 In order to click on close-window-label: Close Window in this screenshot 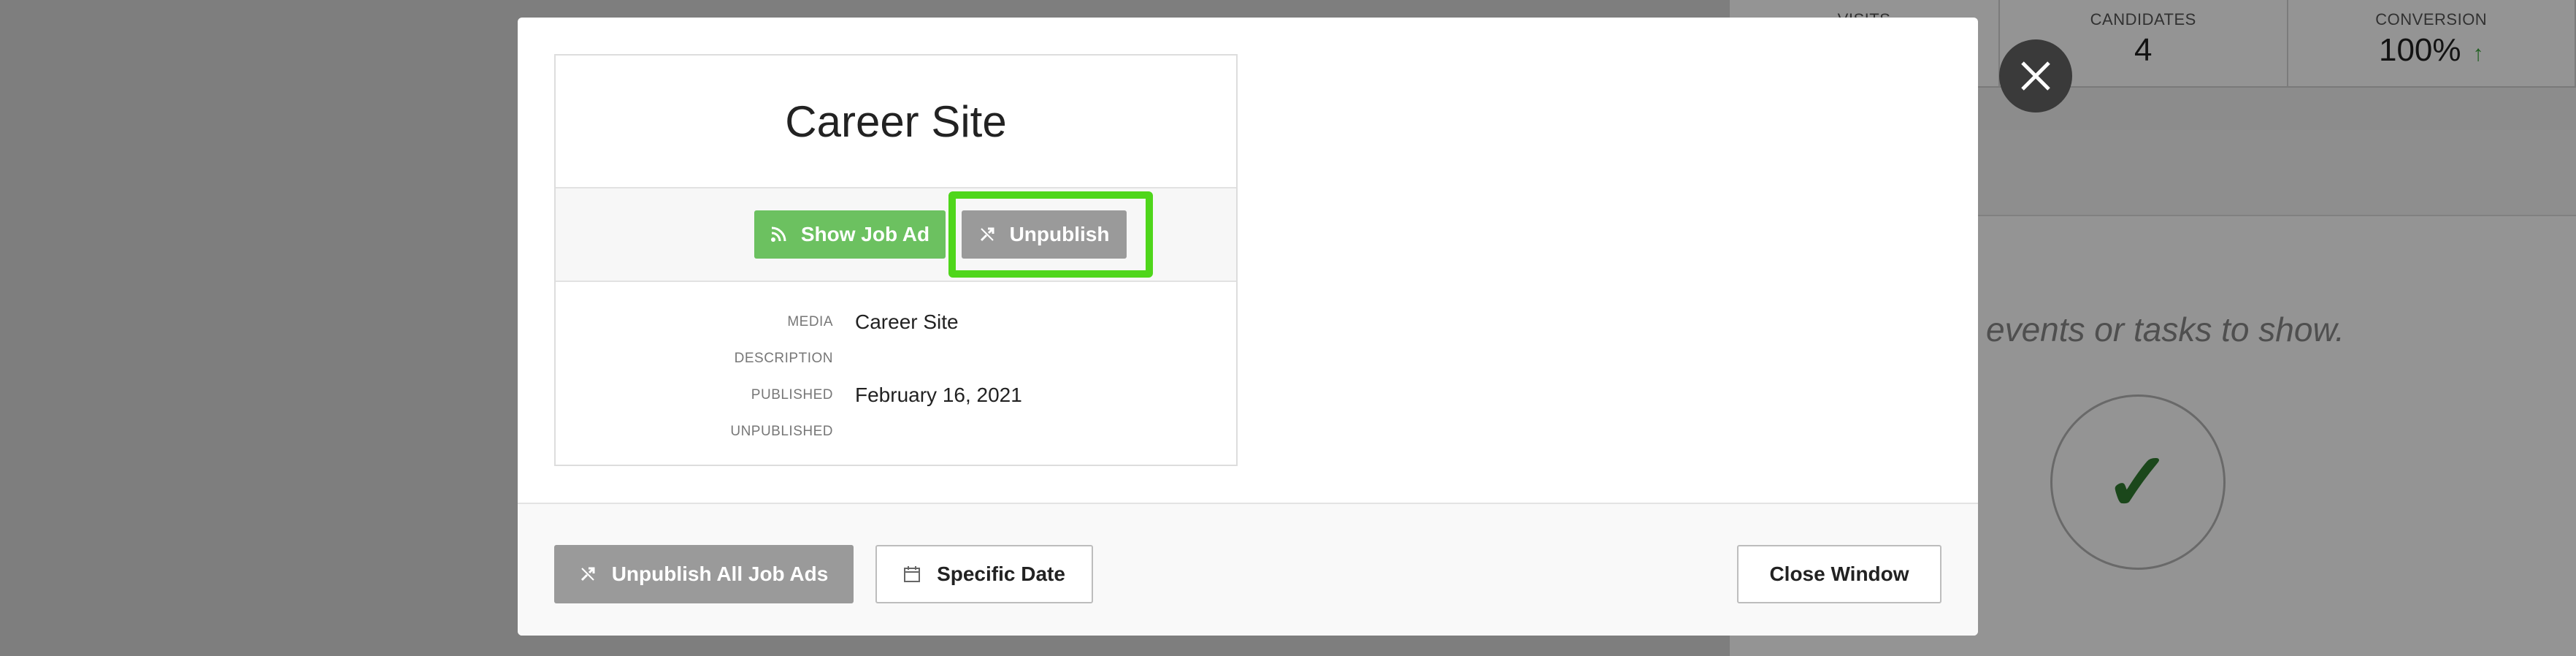, I will do `click(1839, 573)`.